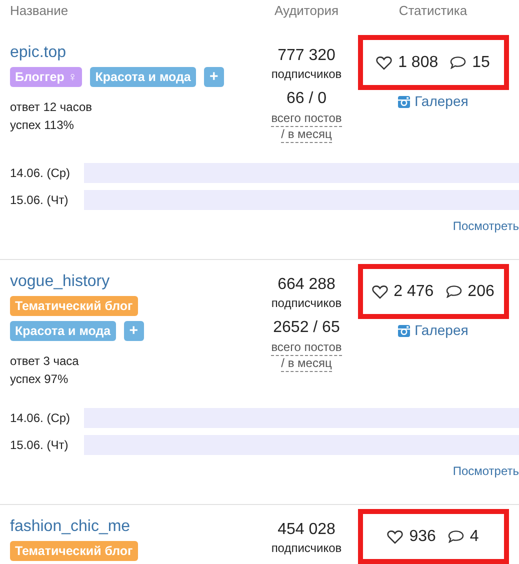 This screenshot has height=564, width=519. What do you see at coordinates (42, 125) in the screenshot?
I see `success-rate: успех 113%` at bounding box center [42, 125].